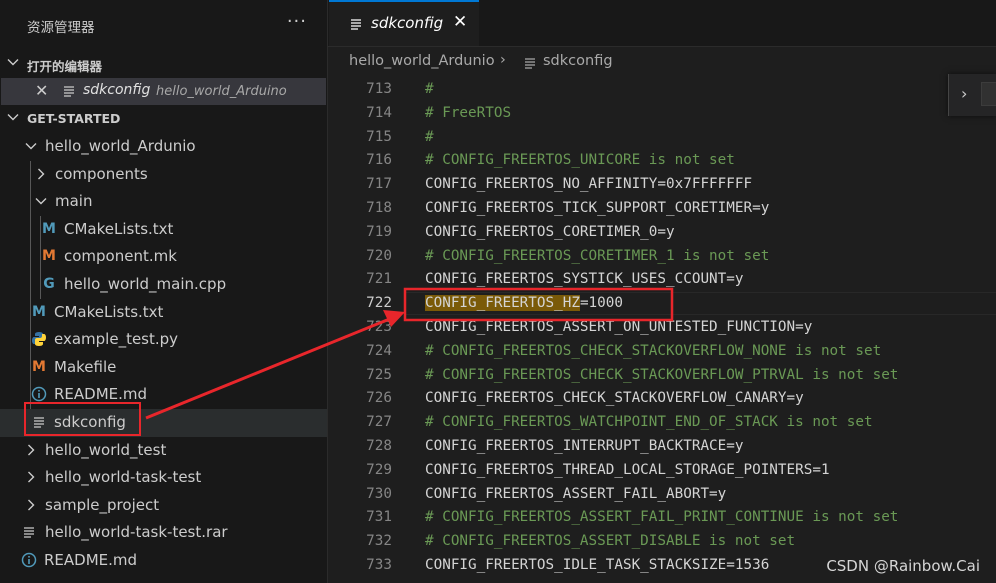  What do you see at coordinates (82, 419) in the screenshot?
I see `annotation-box-sdkconfig` at bounding box center [82, 419].